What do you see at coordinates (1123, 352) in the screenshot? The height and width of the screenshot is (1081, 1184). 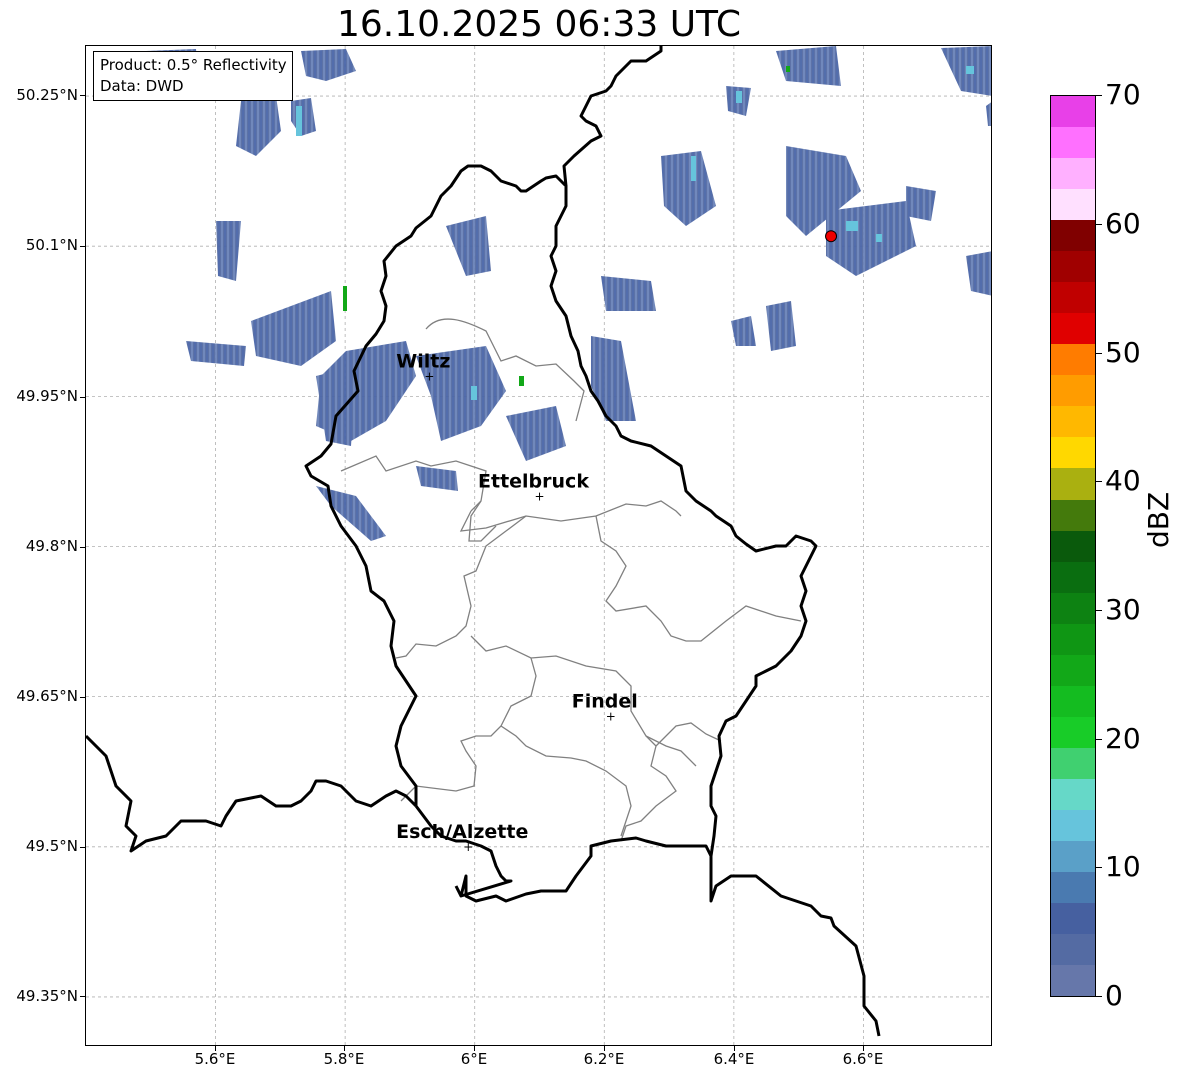 I see `colorbar-label-50: 50` at bounding box center [1123, 352].